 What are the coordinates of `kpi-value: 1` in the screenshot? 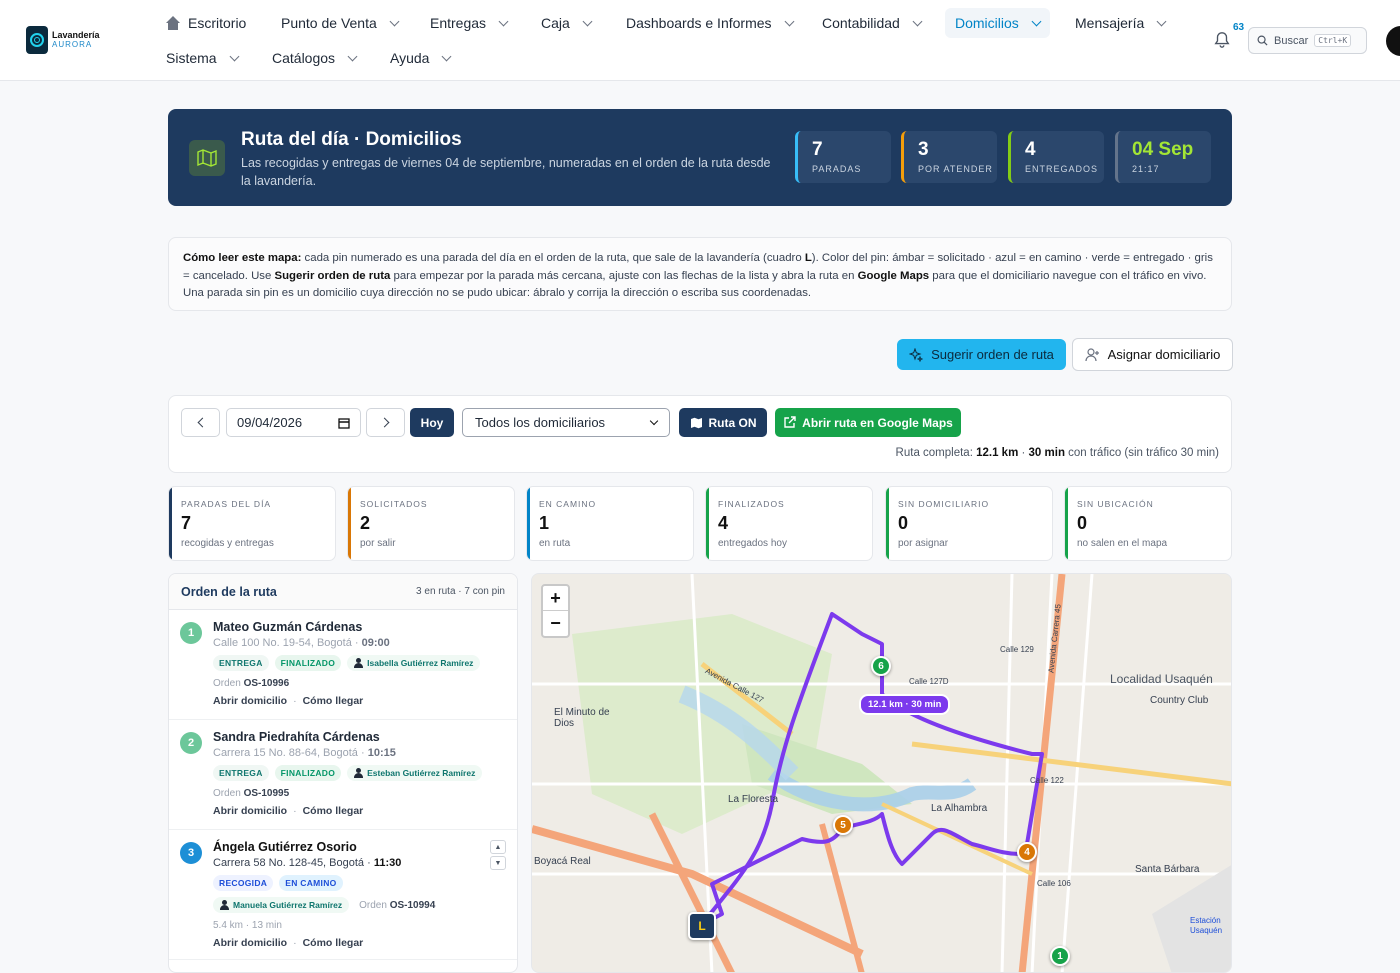 It's located at (544, 523).